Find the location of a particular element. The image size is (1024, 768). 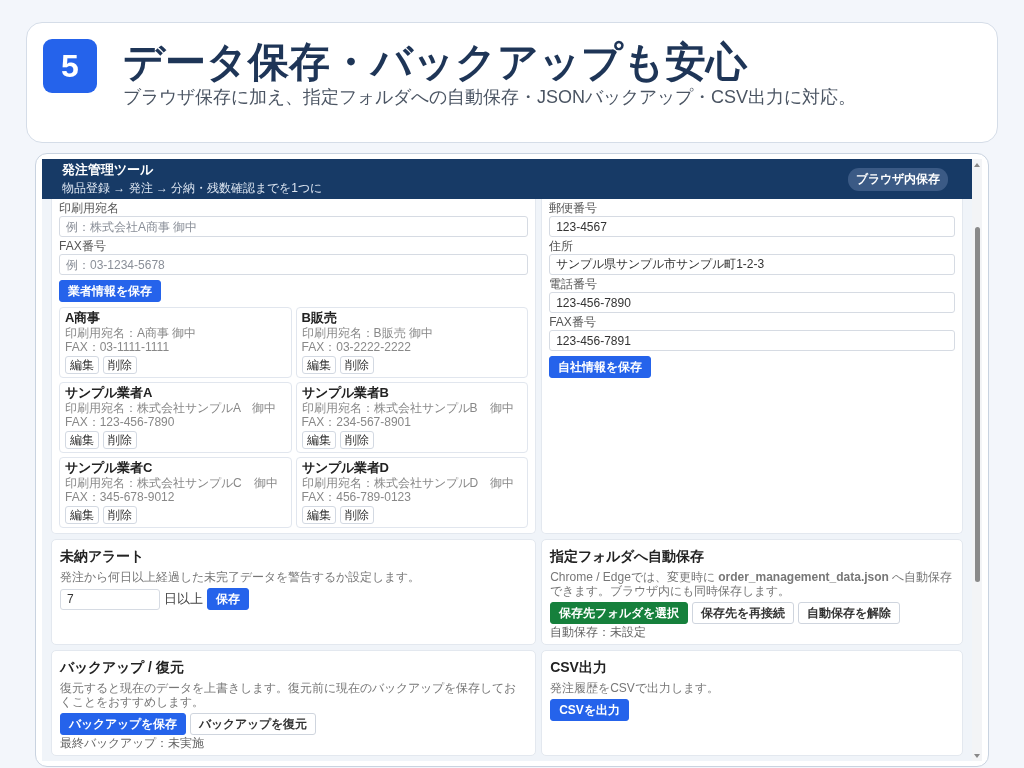

save-button: 自社情報を保存 is located at coordinates (600, 367).